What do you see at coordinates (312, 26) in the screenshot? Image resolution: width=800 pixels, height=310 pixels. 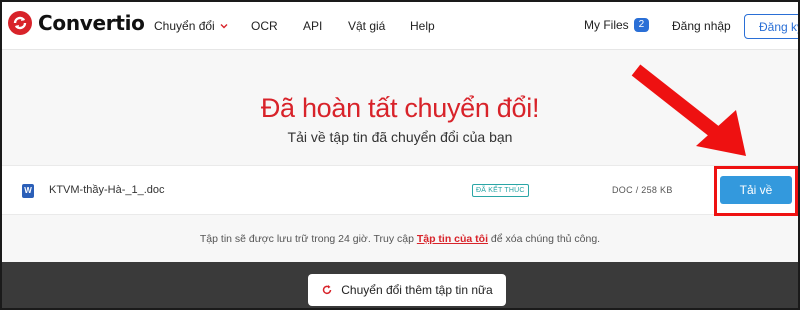 I see `nav-api: API` at bounding box center [312, 26].